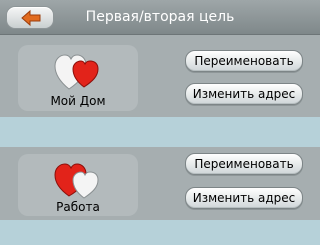 This screenshot has height=245, width=320. I want to click on target-card: Работа, so click(78, 185).